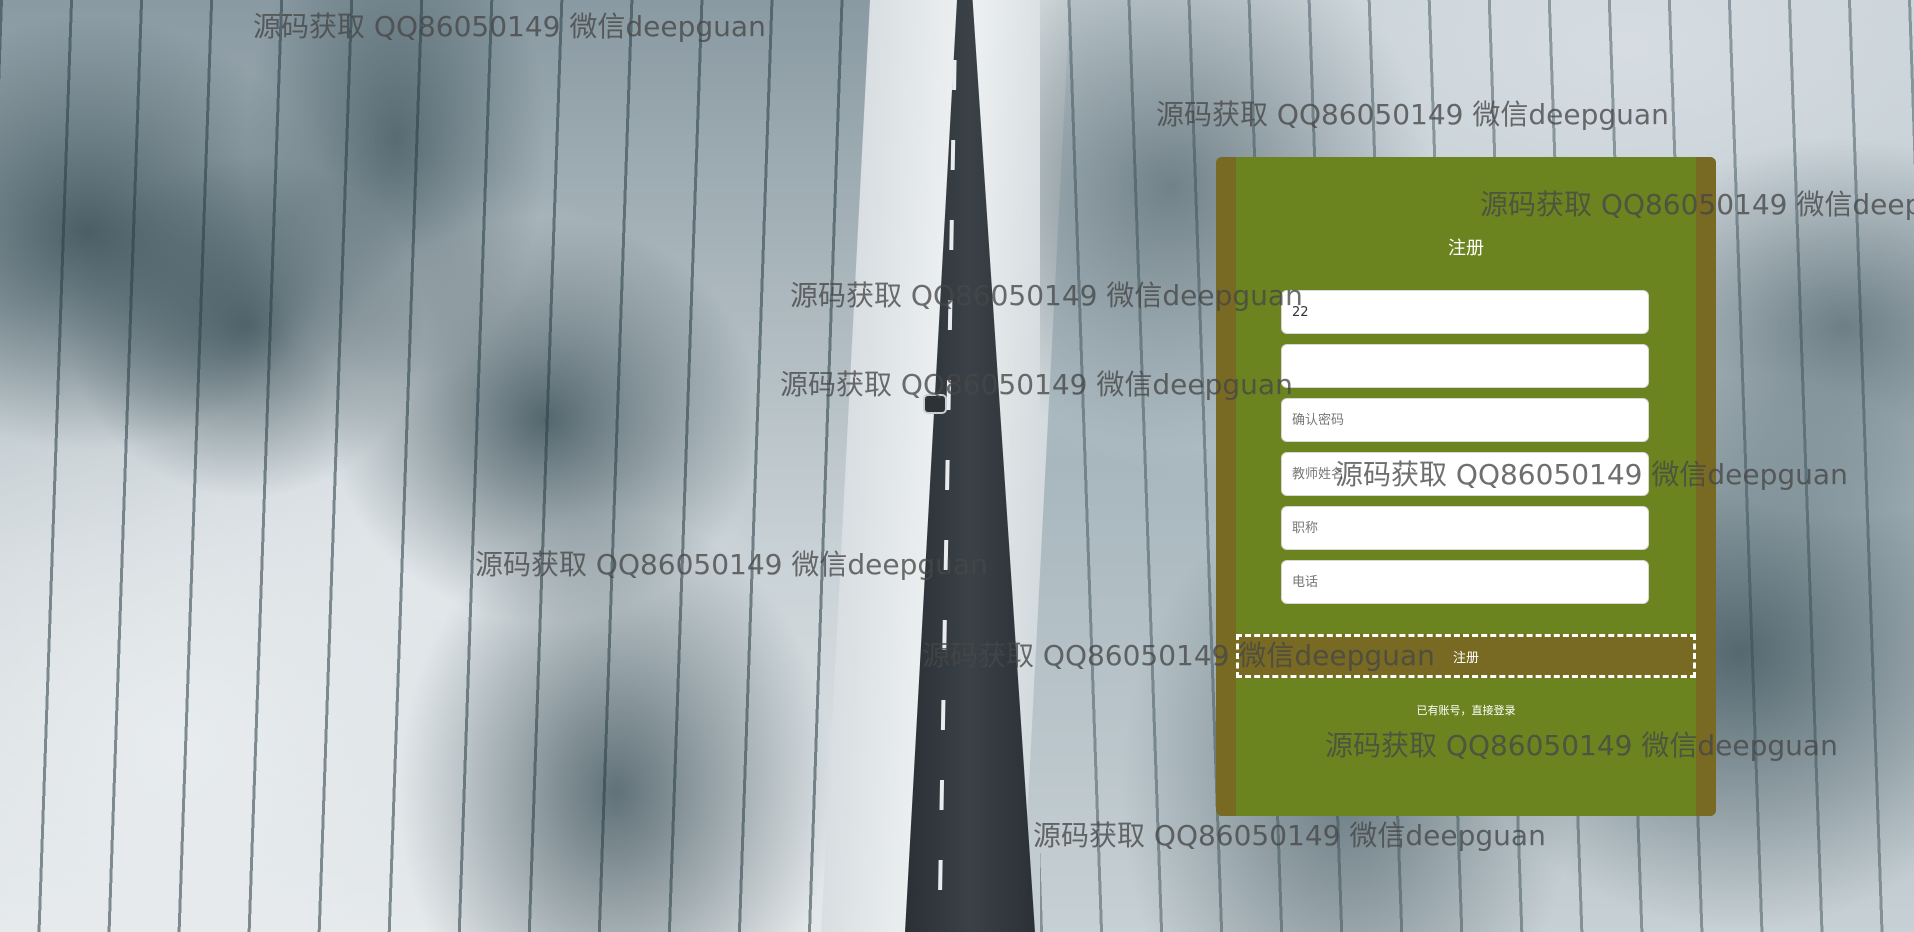 The width and height of the screenshot is (1914, 932). I want to click on teacher-name-input, so click(1465, 474).